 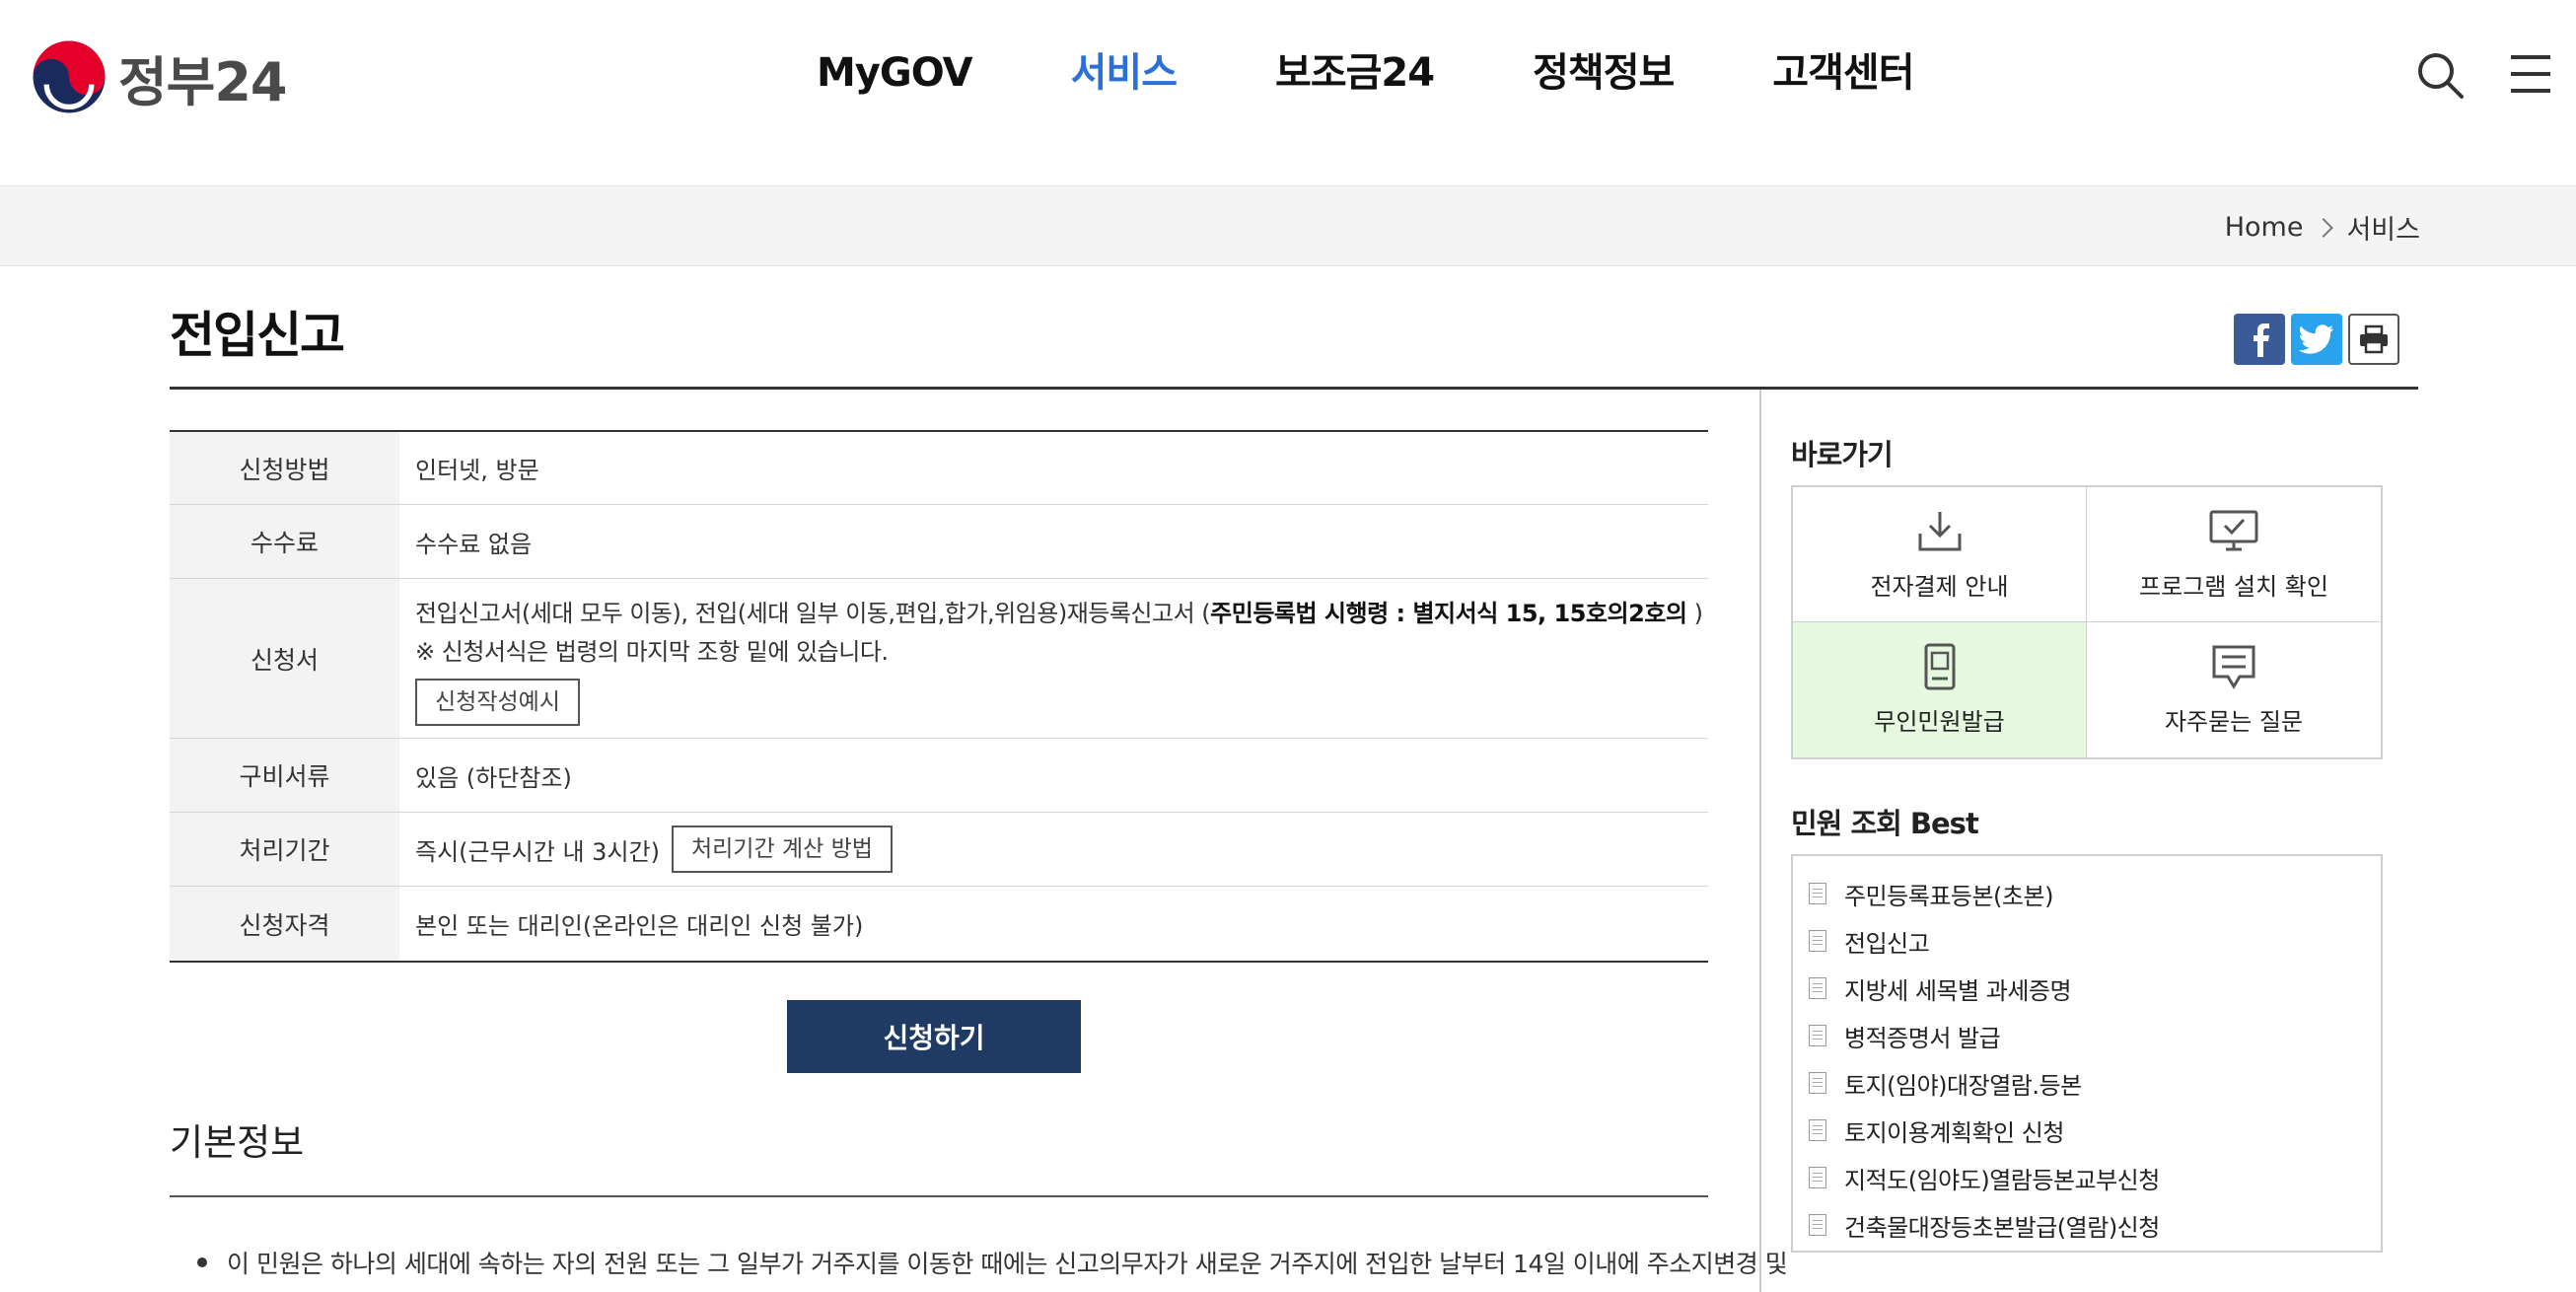 What do you see at coordinates (1940, 586) in the screenshot?
I see `quick-link-label: 전자결제 안내` at bounding box center [1940, 586].